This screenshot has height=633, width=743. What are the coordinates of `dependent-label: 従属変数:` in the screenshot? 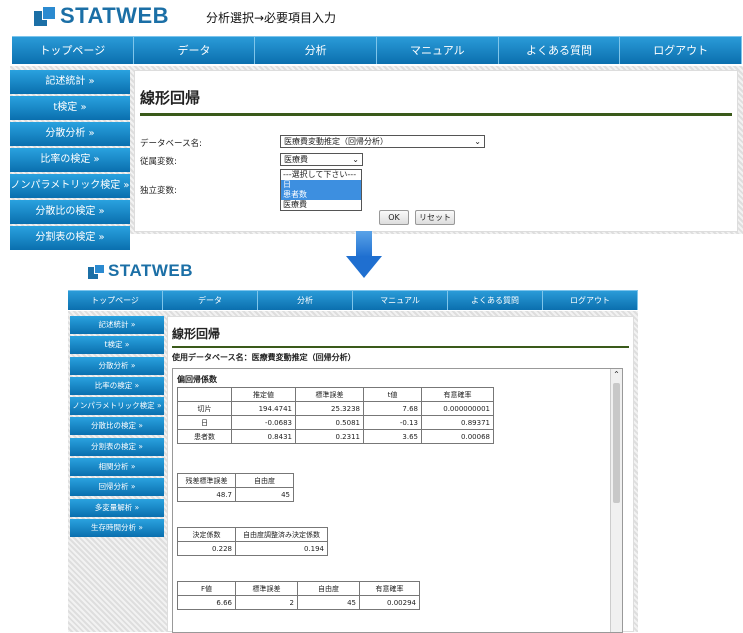 It's located at (158, 162).